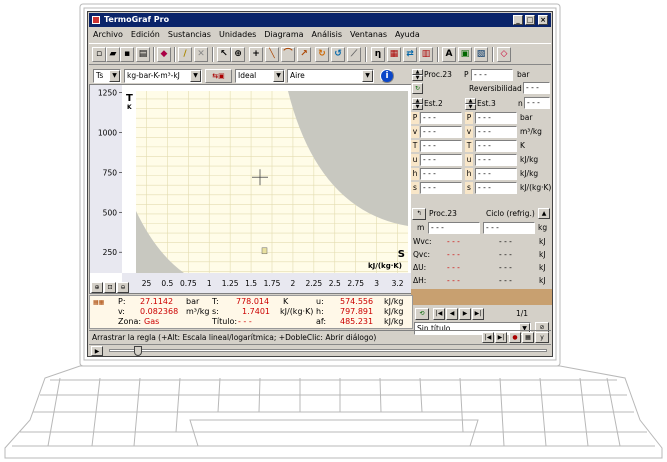  I want to click on mass-field-b: - - -, so click(509, 228).